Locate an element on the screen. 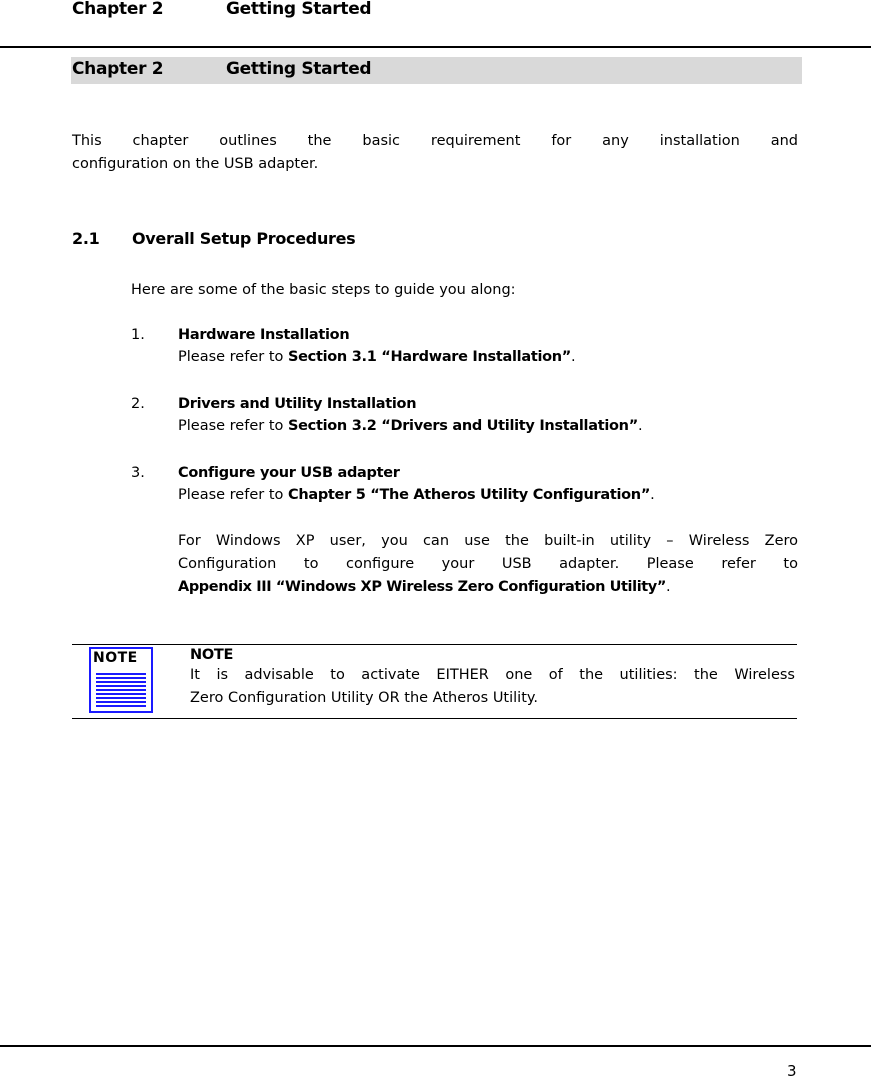  chapter-heading: Chapter 2 Getting Started is located at coordinates (436, 70).